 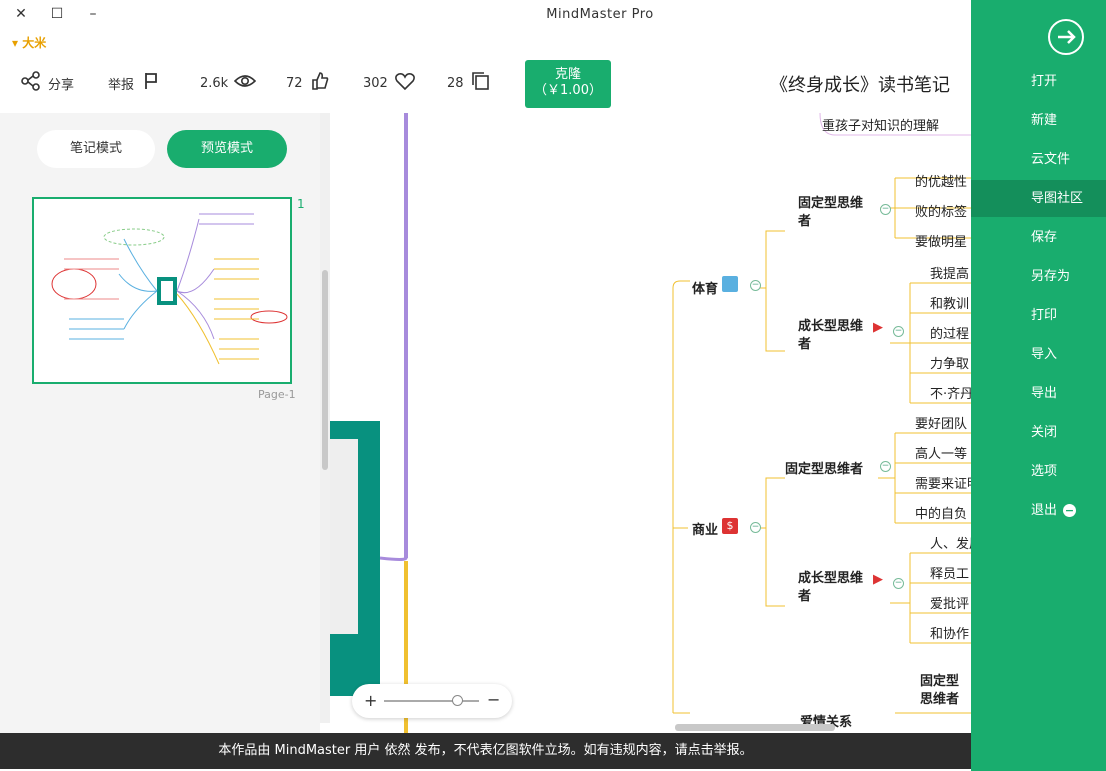 I want to click on preview-mode-button: 预览模式, so click(x=227, y=149).